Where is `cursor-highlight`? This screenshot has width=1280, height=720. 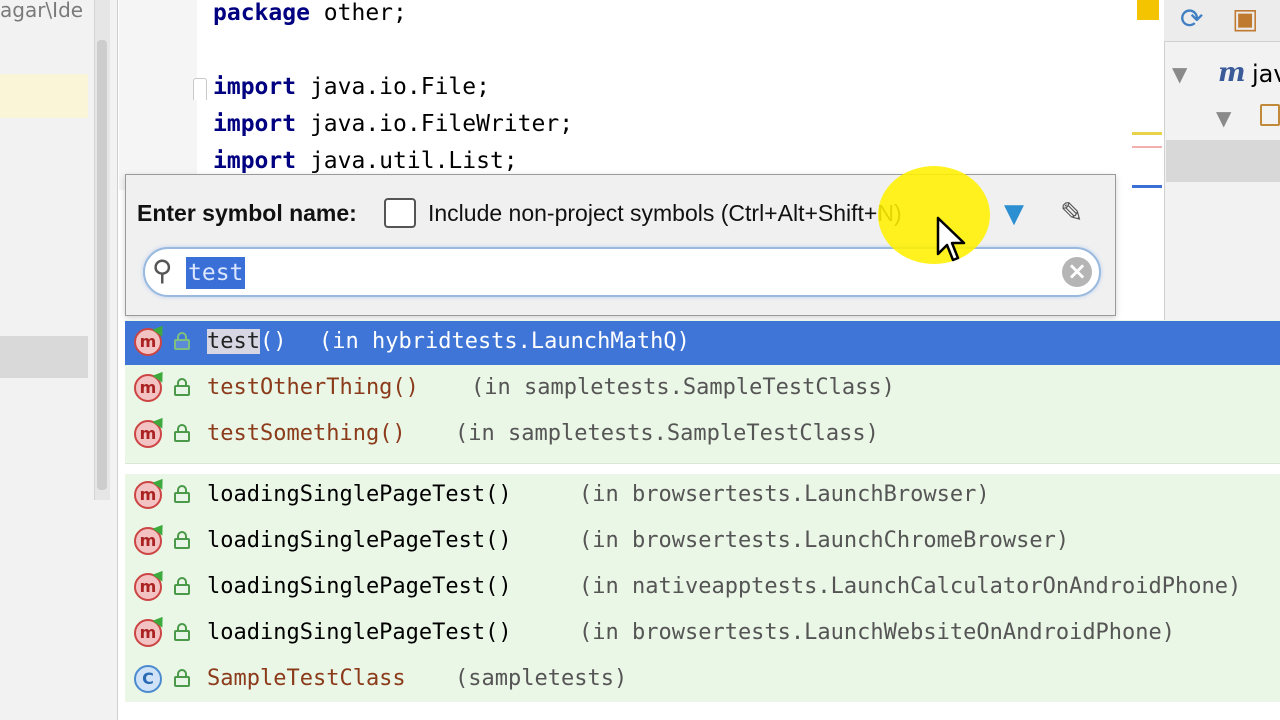 cursor-highlight is located at coordinates (934, 215).